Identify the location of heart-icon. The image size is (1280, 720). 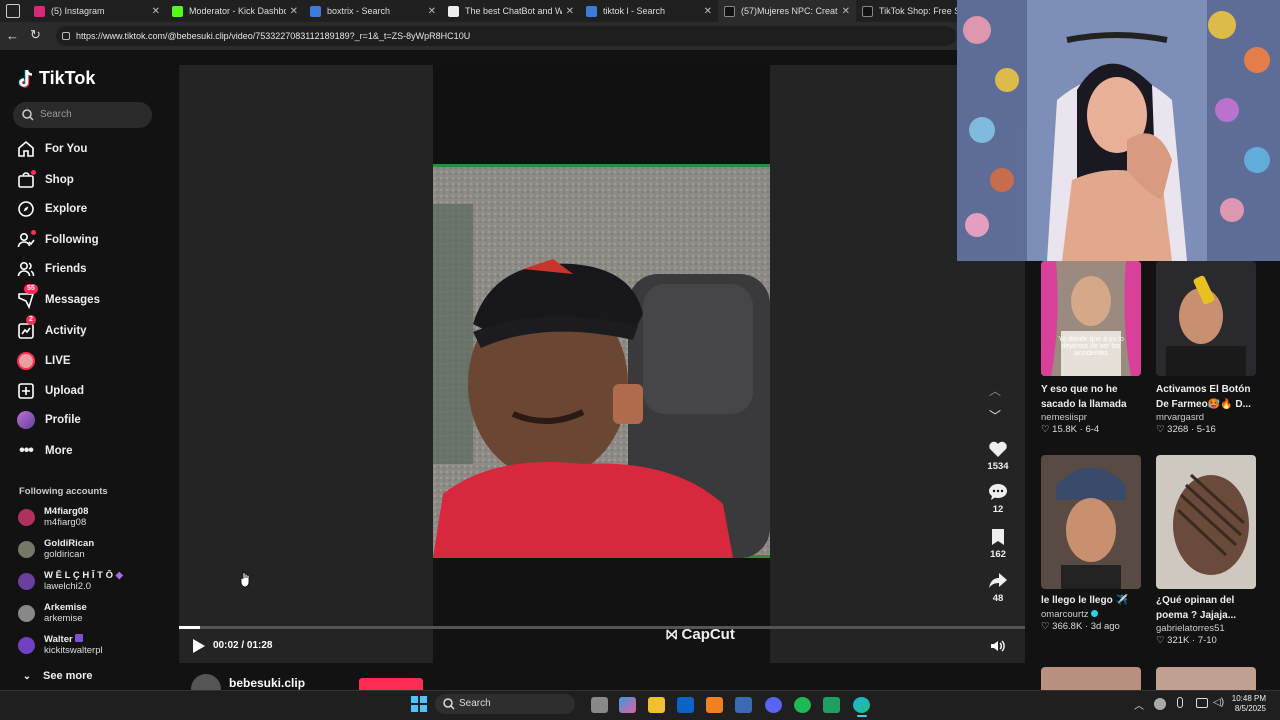
(998, 449).